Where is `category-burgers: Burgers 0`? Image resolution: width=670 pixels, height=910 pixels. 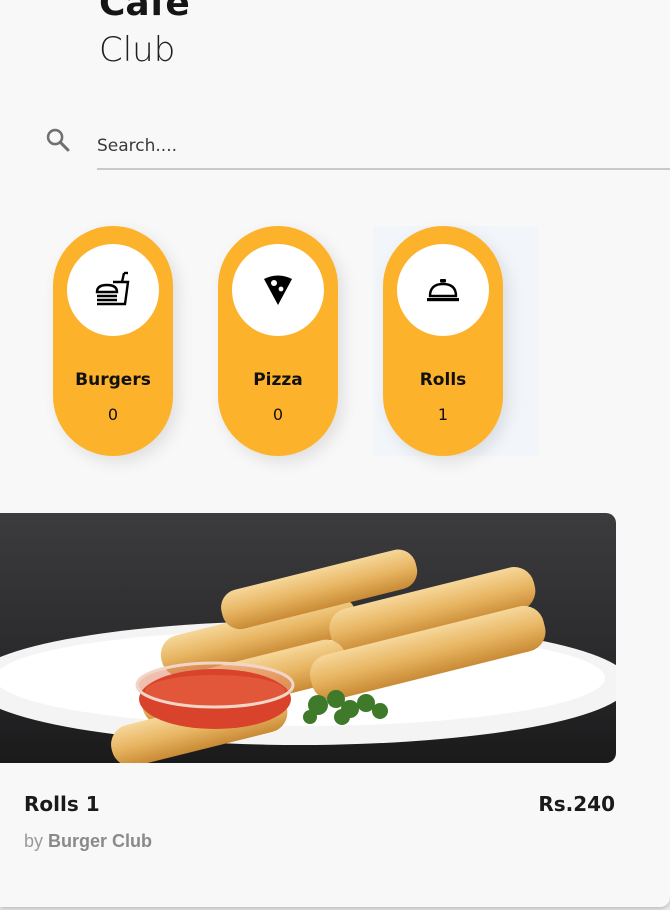
category-burgers: Burgers 0 is located at coordinates (113, 341).